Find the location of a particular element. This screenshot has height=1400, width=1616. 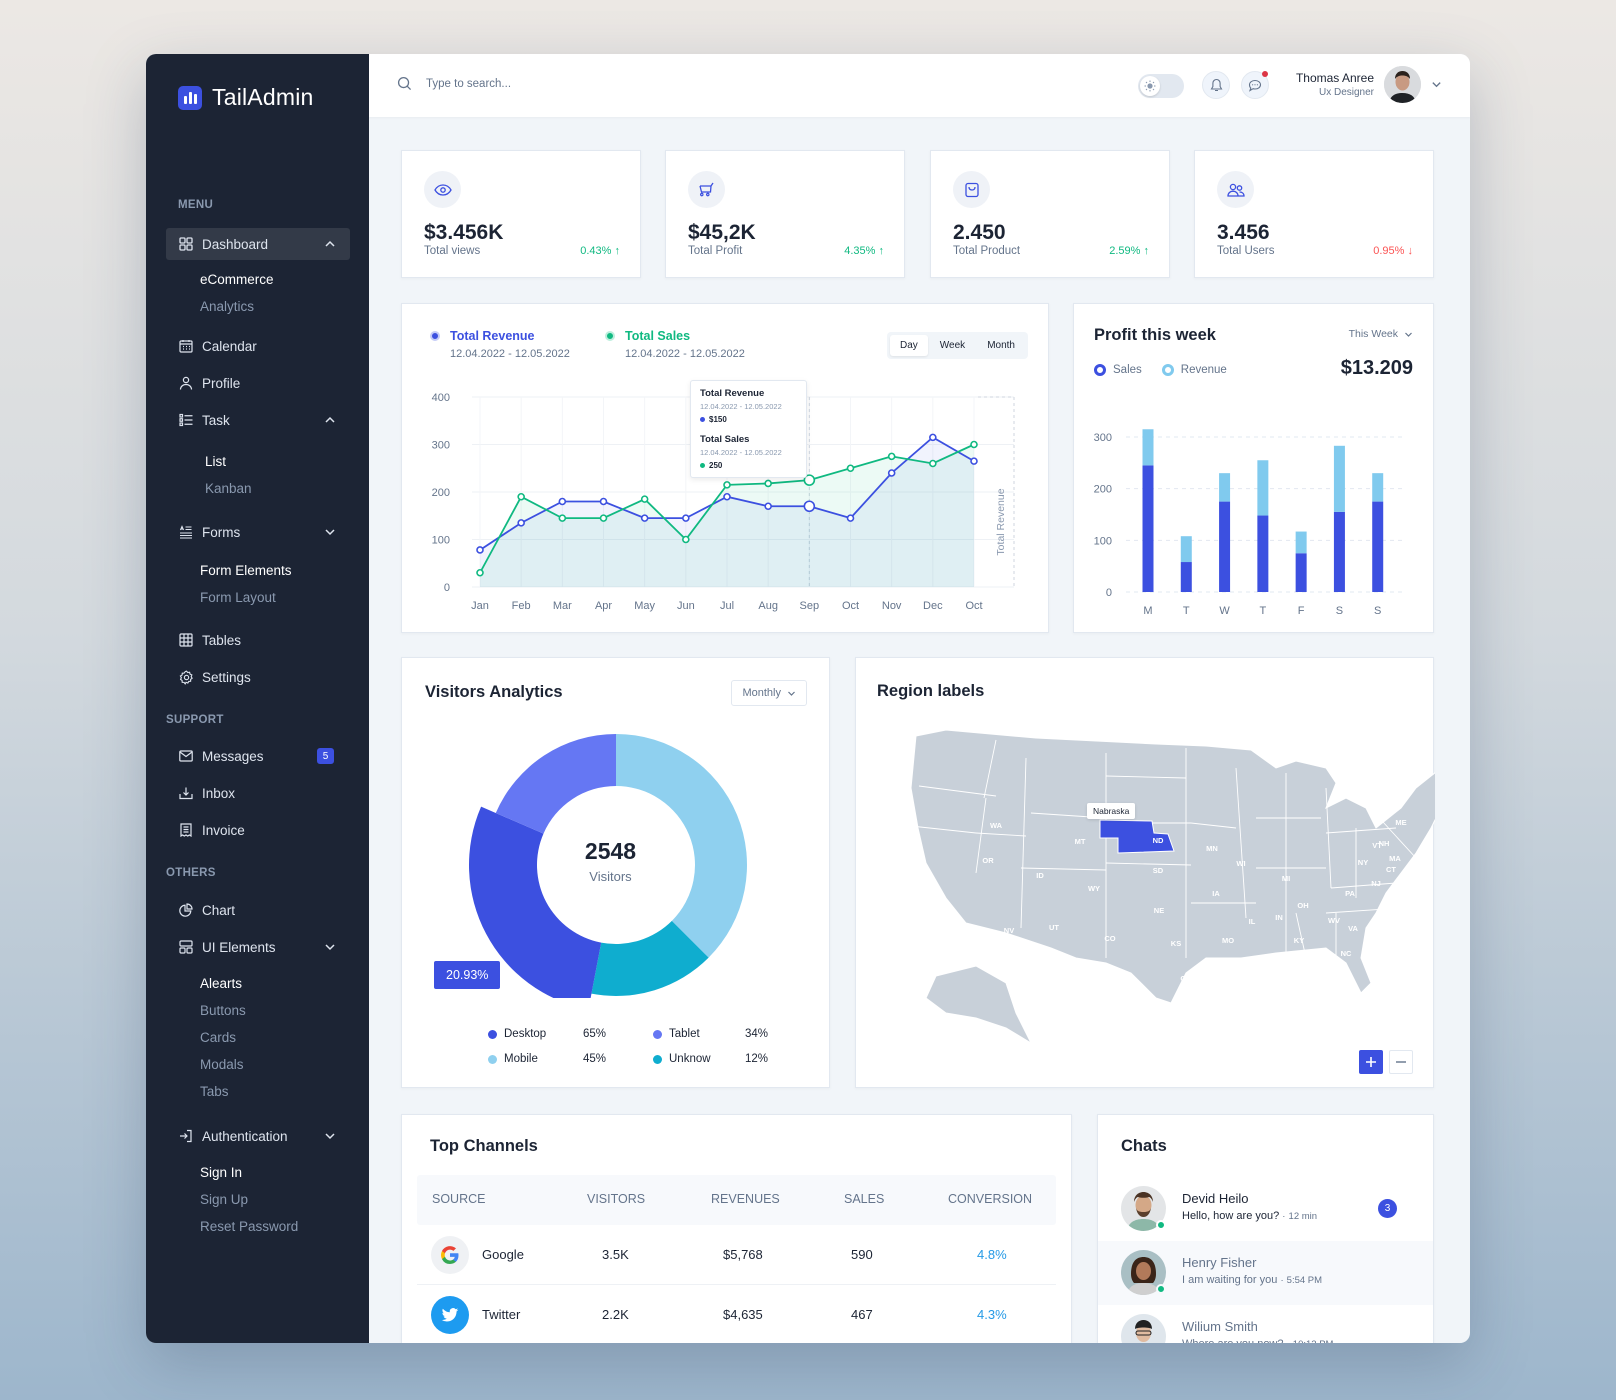

column-header-sales: SALES is located at coordinates (864, 1199).